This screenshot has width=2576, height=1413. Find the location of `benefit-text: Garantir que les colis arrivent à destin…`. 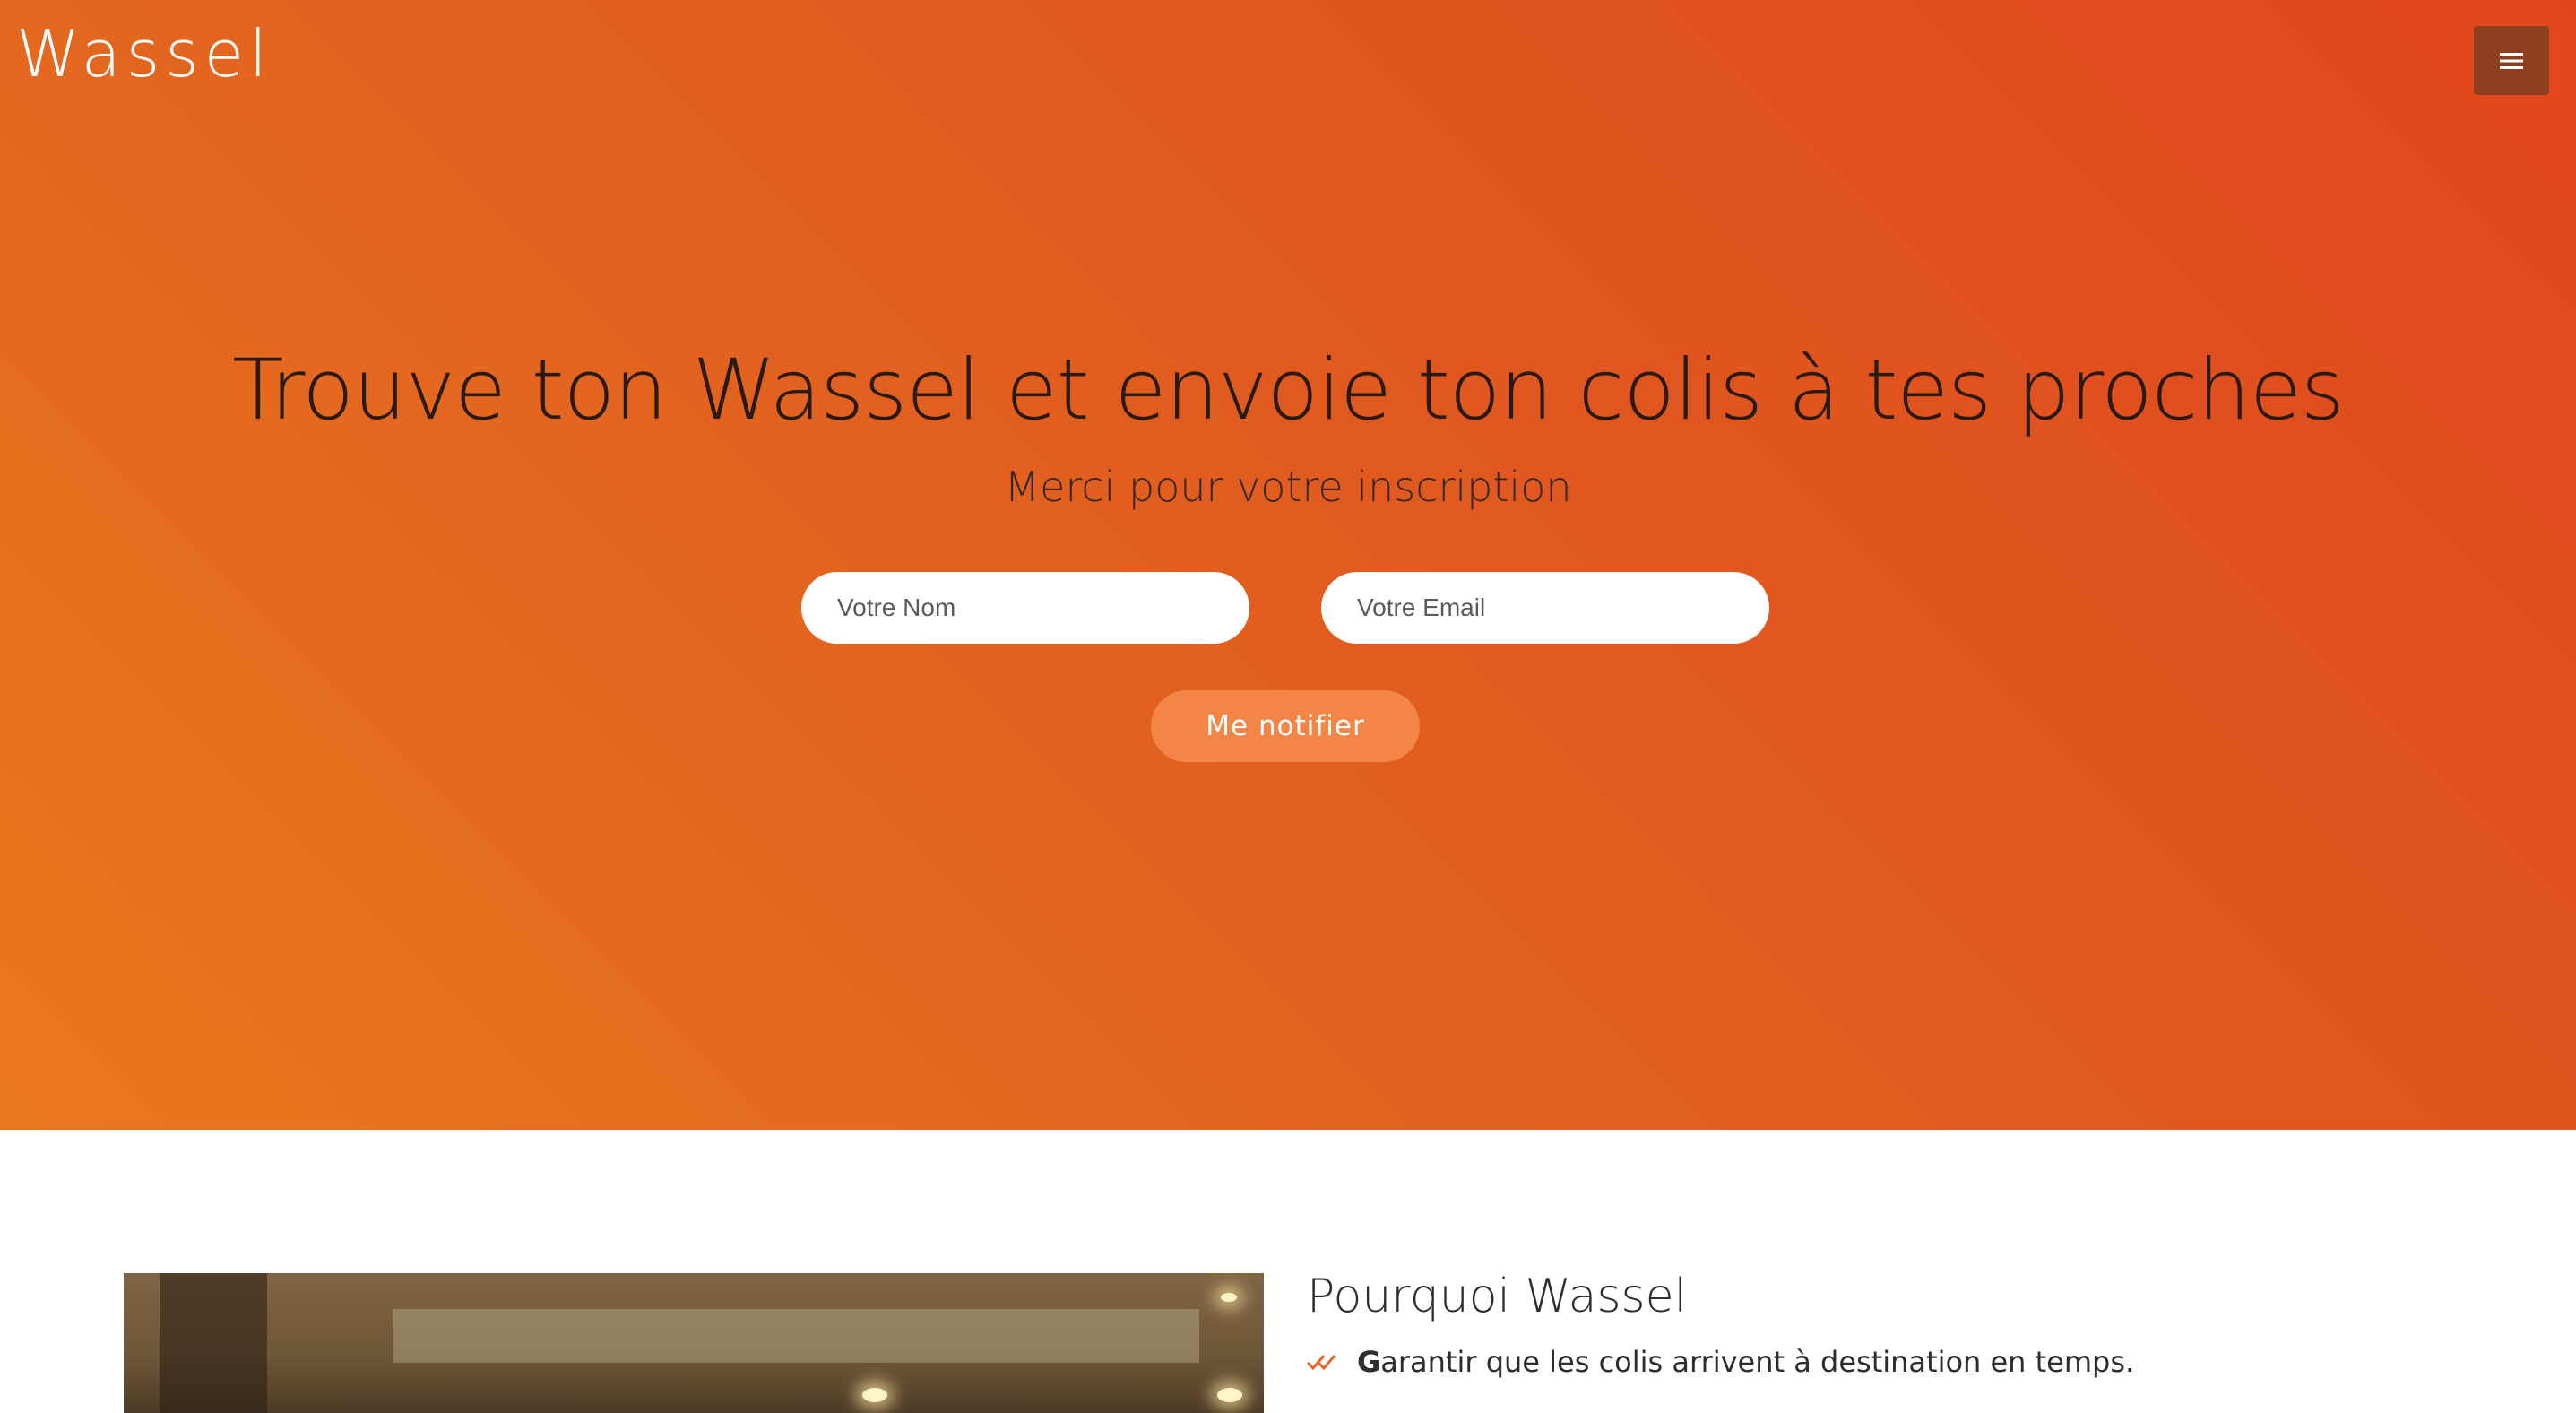

benefit-text: Garantir que les colis arrivent à destin… is located at coordinates (1745, 1362).